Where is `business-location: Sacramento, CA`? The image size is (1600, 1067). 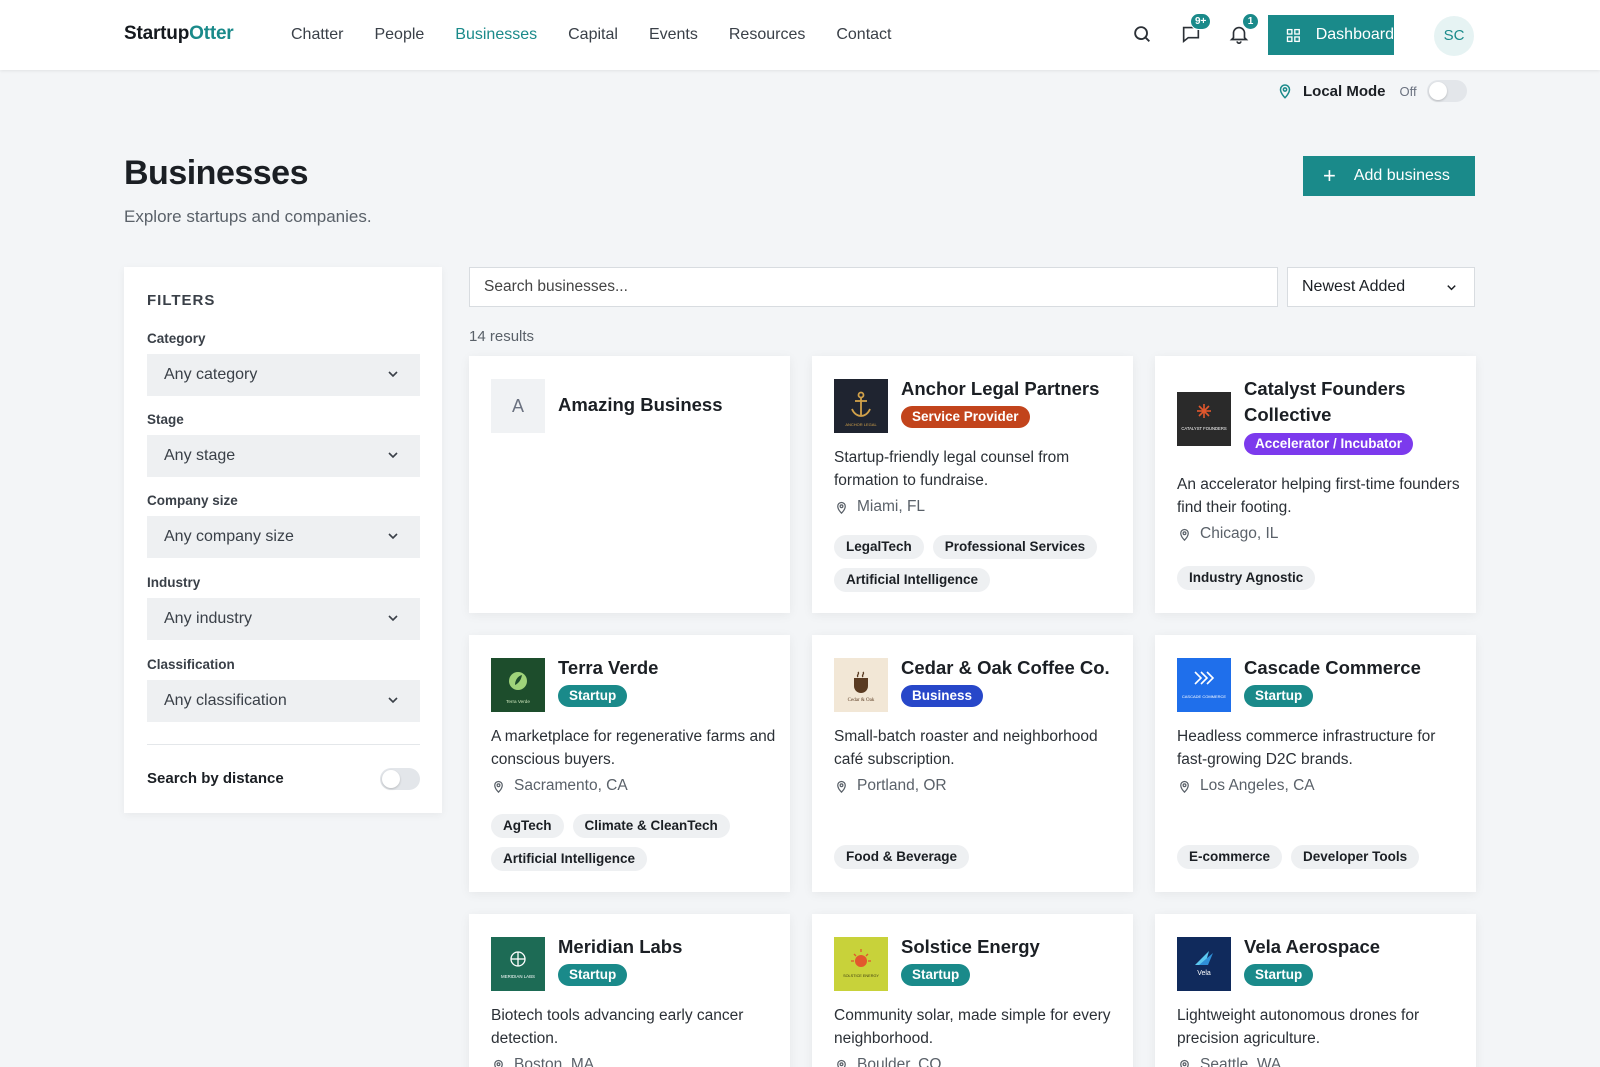 business-location: Sacramento, CA is located at coordinates (559, 786).